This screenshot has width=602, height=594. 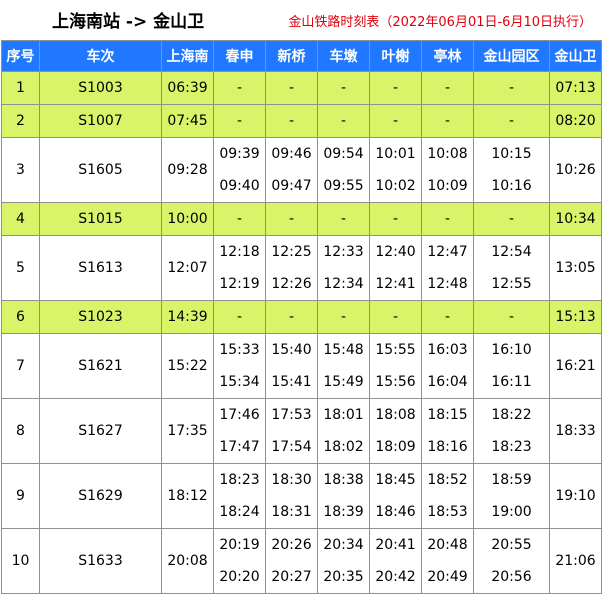 What do you see at coordinates (447, 170) in the screenshot?
I see `arrive-depart-pair: 10:08 10:09` at bounding box center [447, 170].